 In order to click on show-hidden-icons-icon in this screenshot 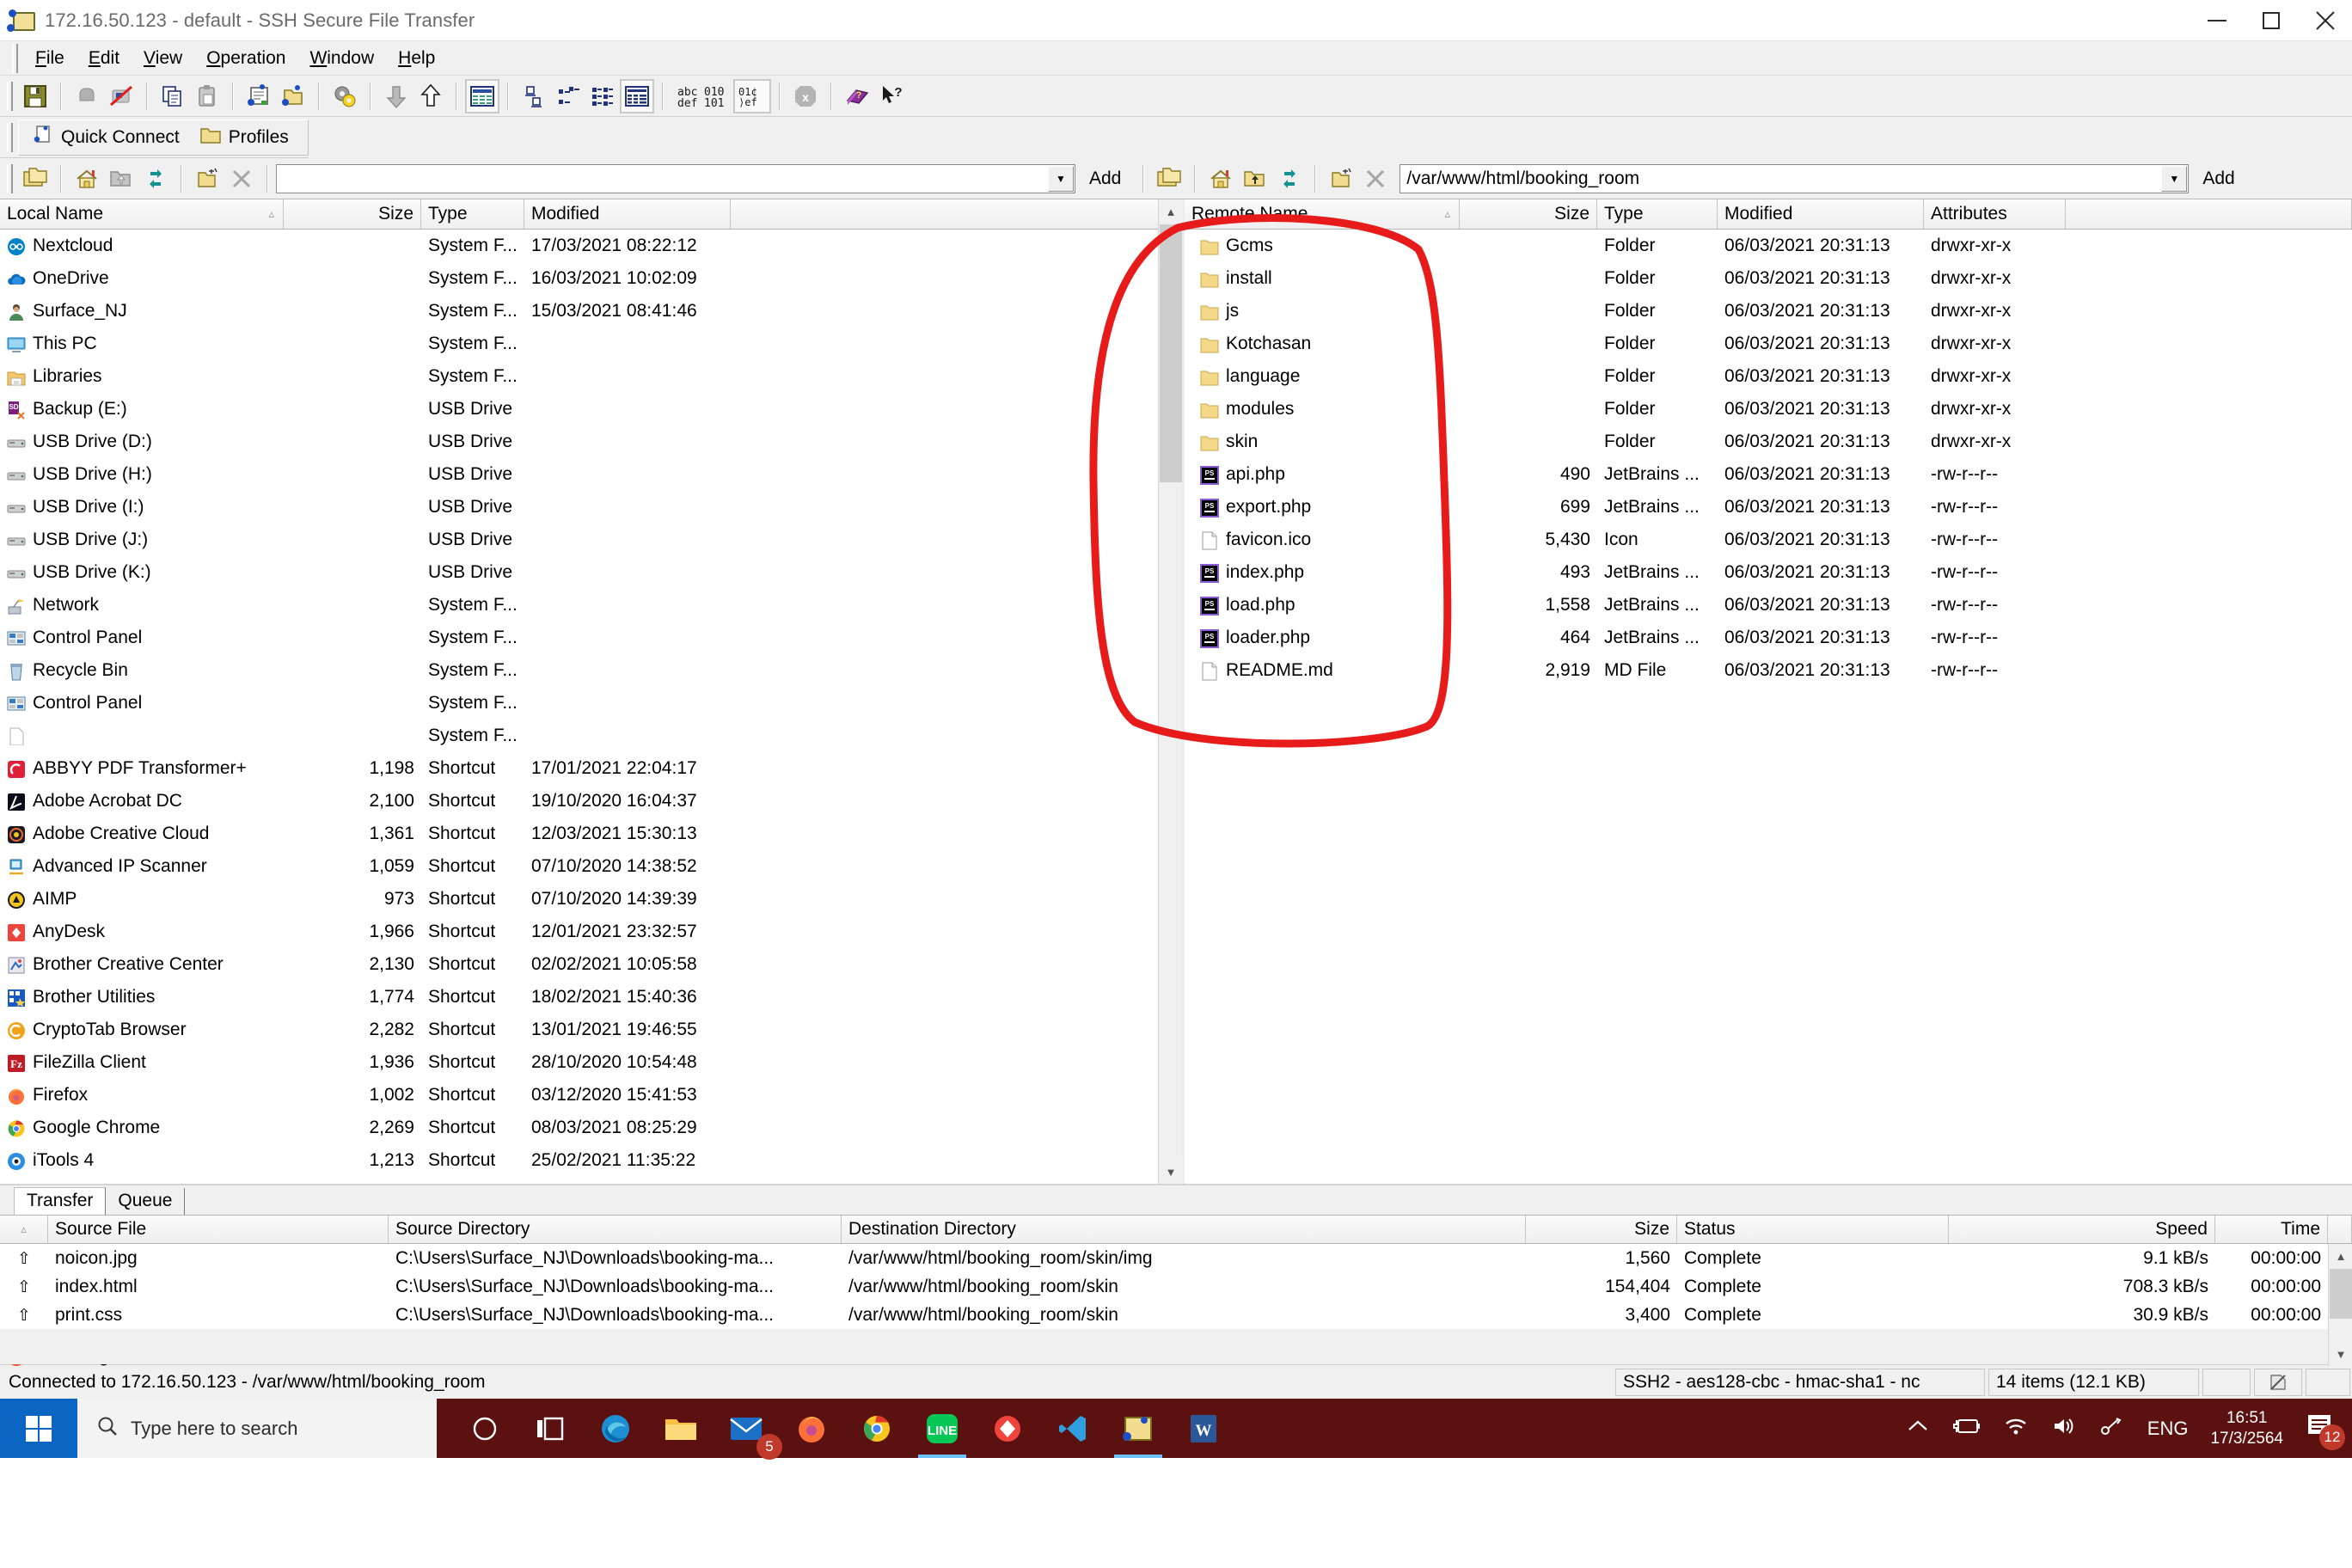, I will do `click(1918, 1429)`.